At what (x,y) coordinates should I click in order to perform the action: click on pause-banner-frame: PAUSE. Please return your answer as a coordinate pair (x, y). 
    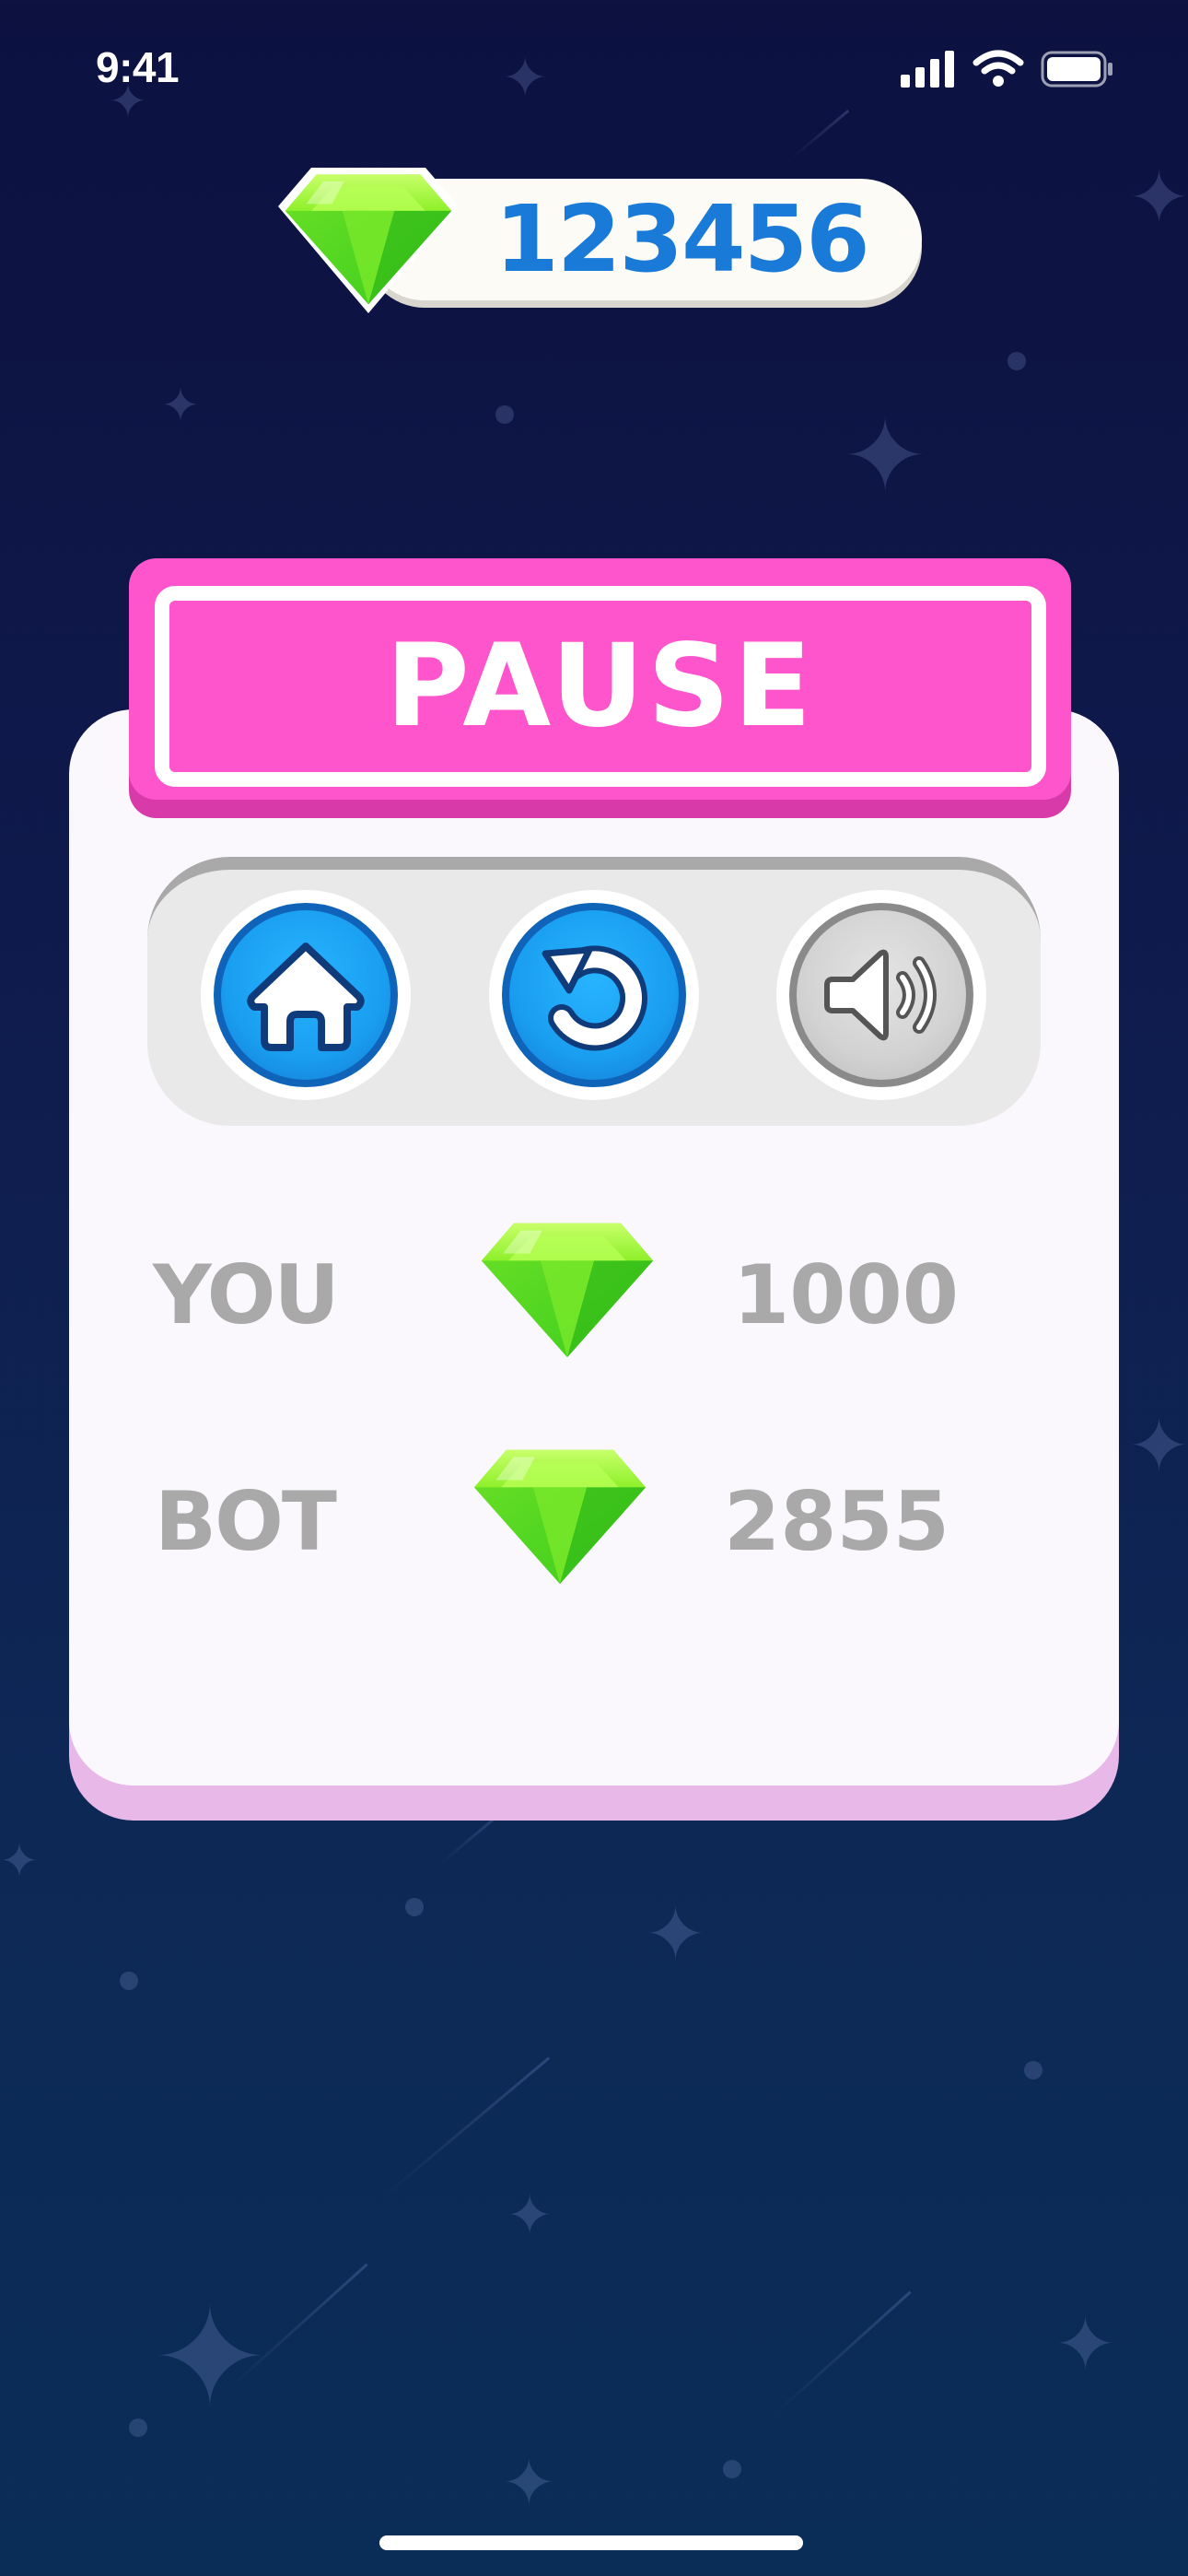
    Looking at the image, I should click on (600, 686).